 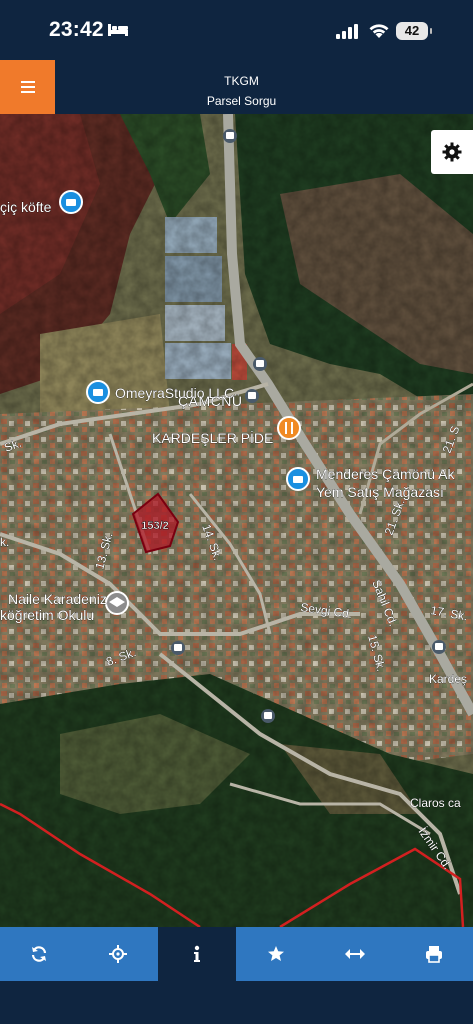 I want to click on school-pin-icon, so click(x=117, y=603).